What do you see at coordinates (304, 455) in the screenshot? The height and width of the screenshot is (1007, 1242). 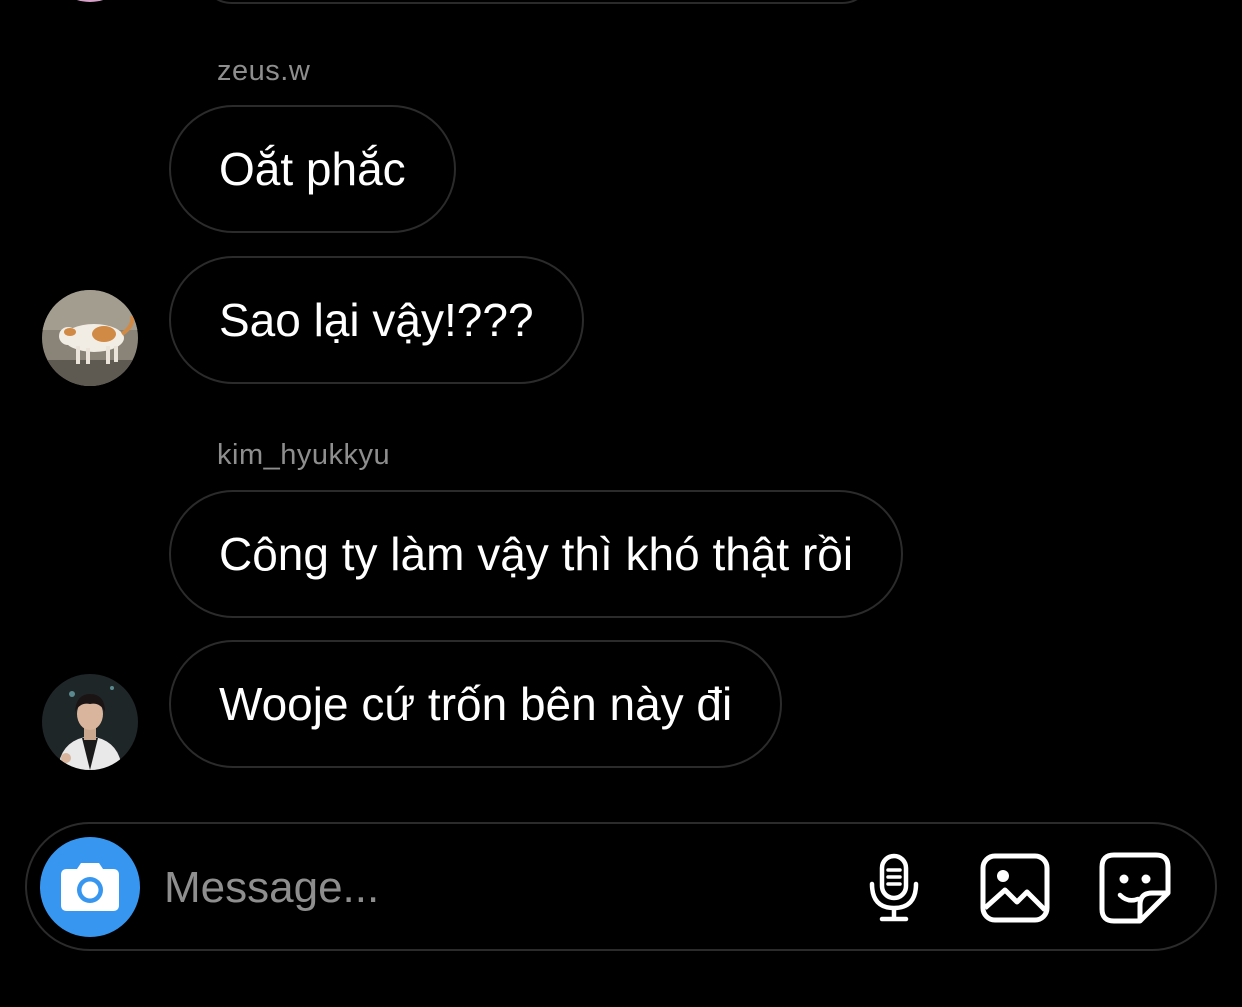 I see `sender-name: kim_hyukkyu` at bounding box center [304, 455].